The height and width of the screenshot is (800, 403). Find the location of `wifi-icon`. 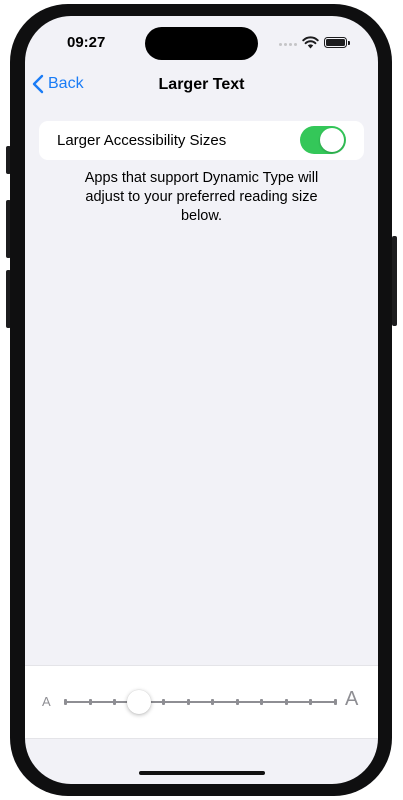

wifi-icon is located at coordinates (310, 42).